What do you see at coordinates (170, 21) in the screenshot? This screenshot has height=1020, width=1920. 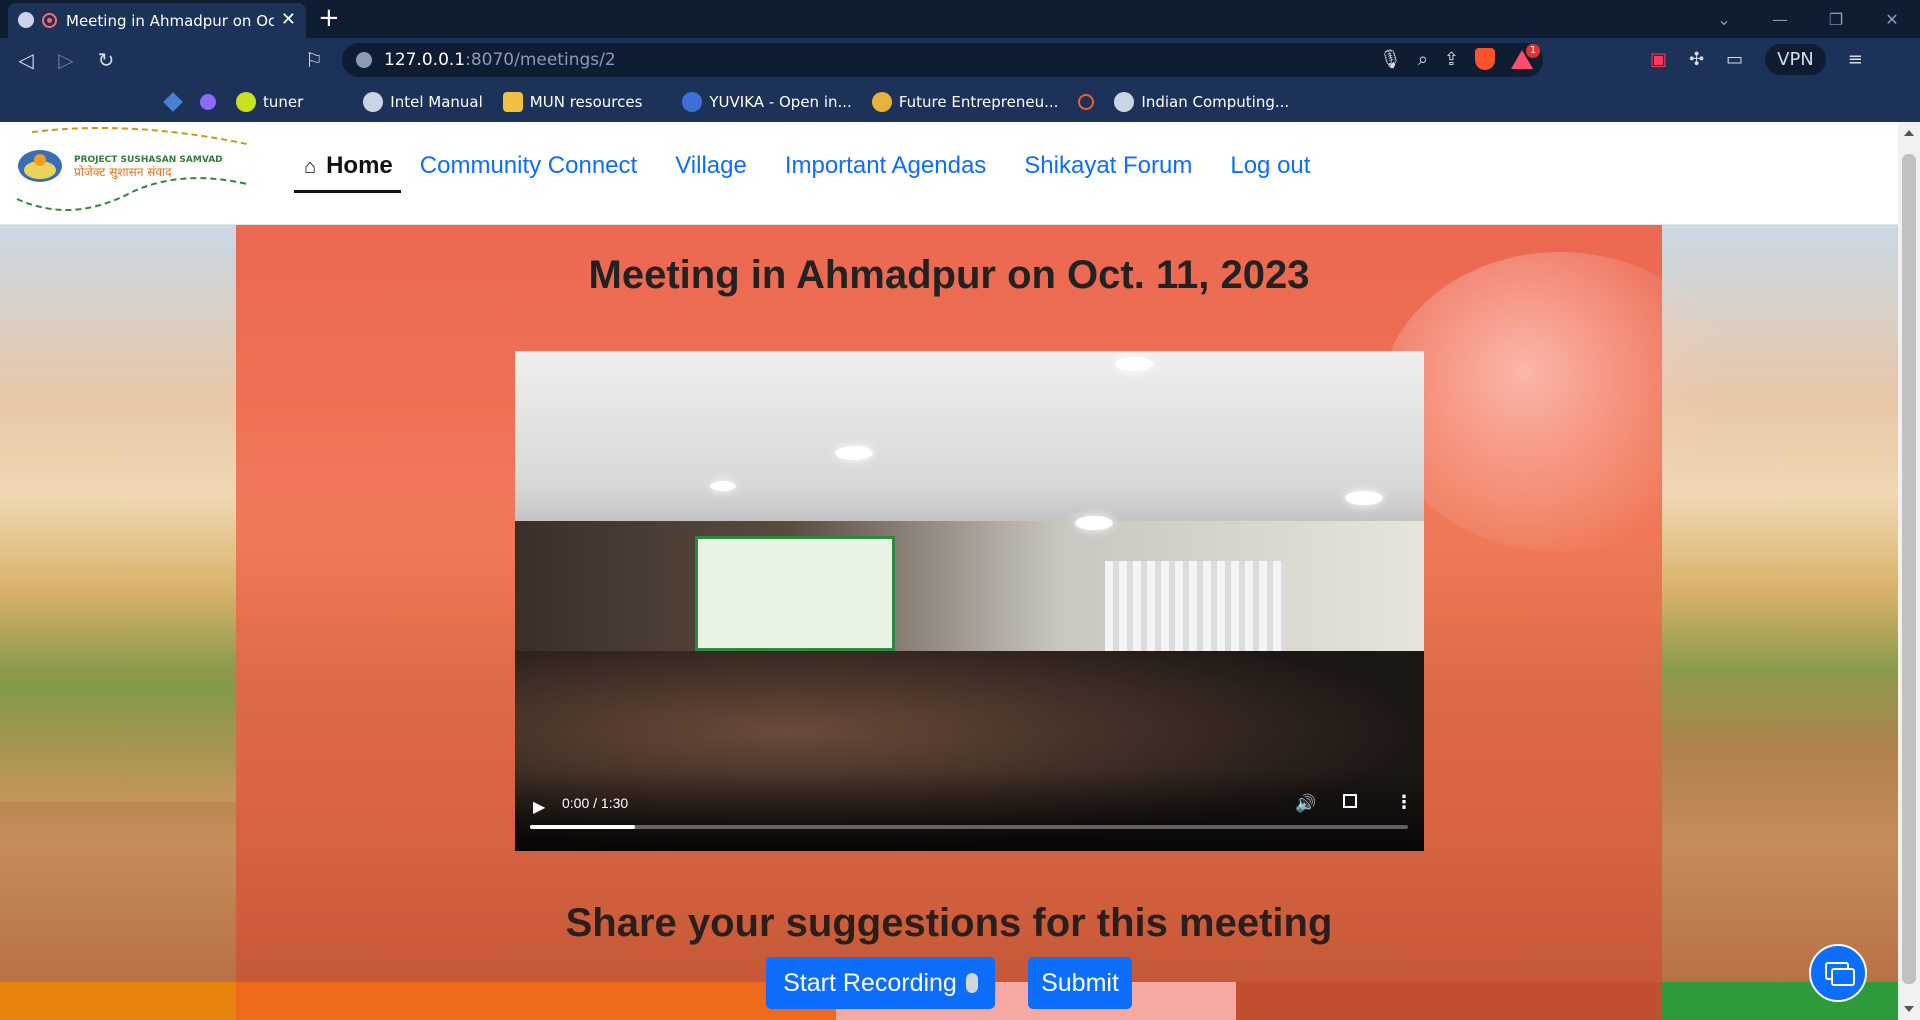 I see `tab-title: Meeting in Ahmadpur on Oct. 11, 2023` at bounding box center [170, 21].